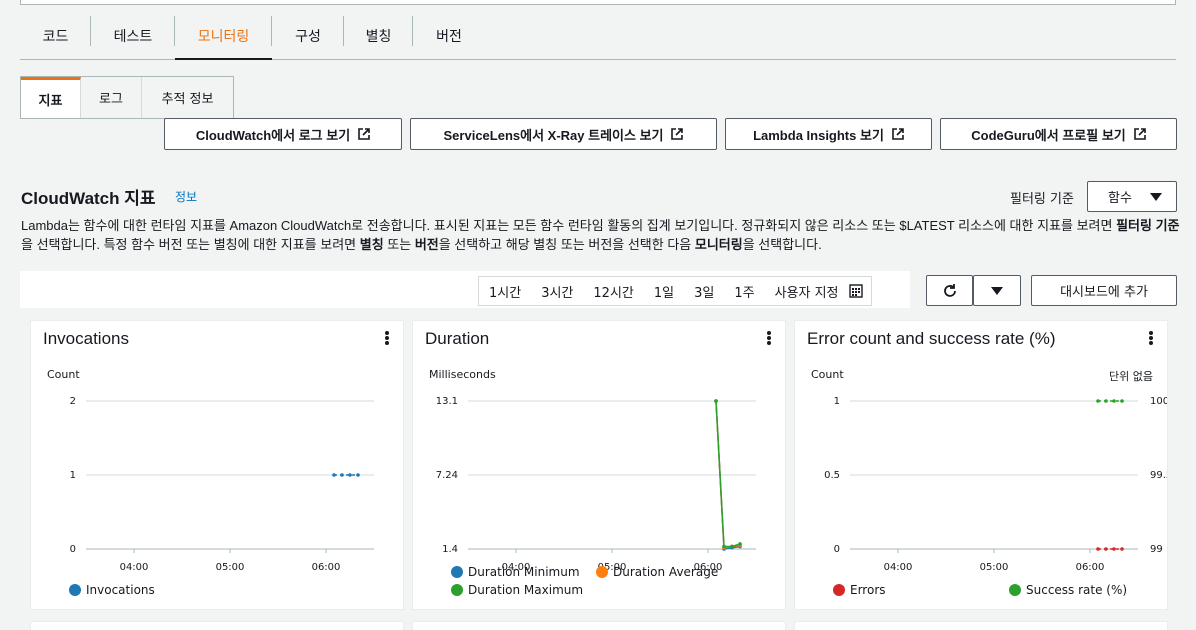 This screenshot has height=630, width=1196. What do you see at coordinates (447, 401) in the screenshot?
I see `y-tick-label: 13.1` at bounding box center [447, 401].